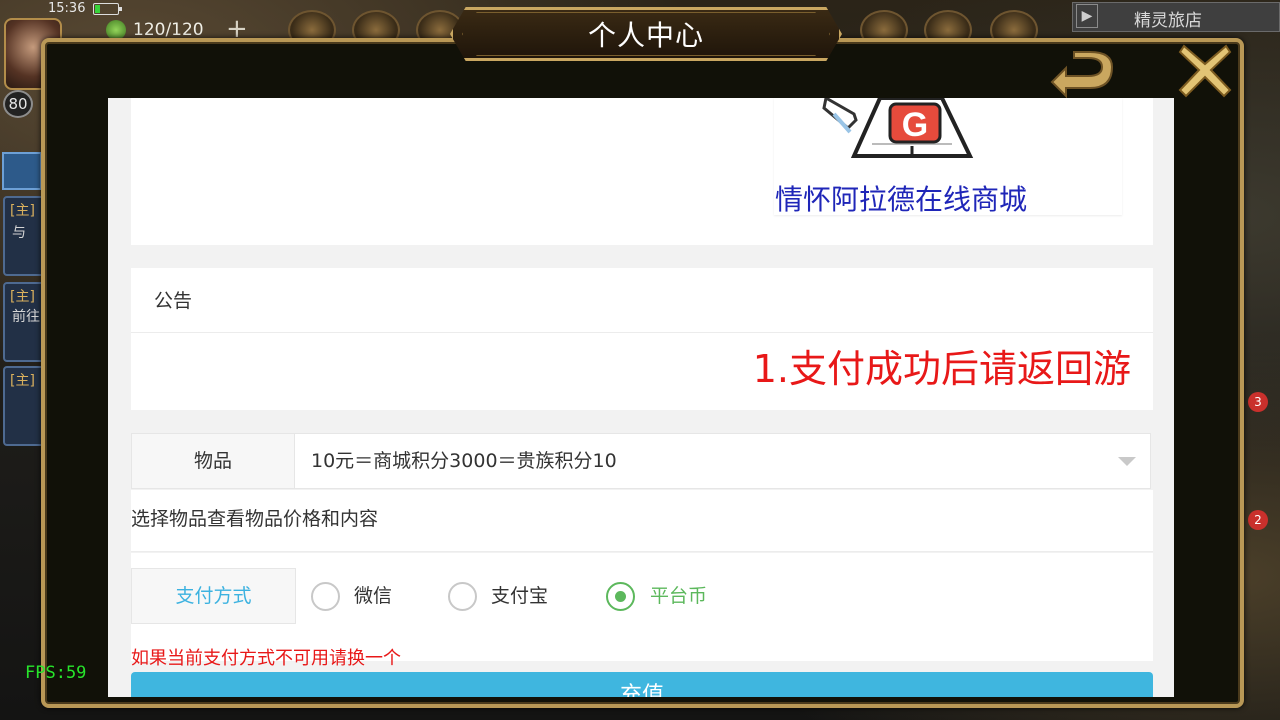 The width and height of the screenshot is (1280, 720). What do you see at coordinates (1168, 18) in the screenshot?
I see `shop-label: 精灵旅店` at bounding box center [1168, 18].